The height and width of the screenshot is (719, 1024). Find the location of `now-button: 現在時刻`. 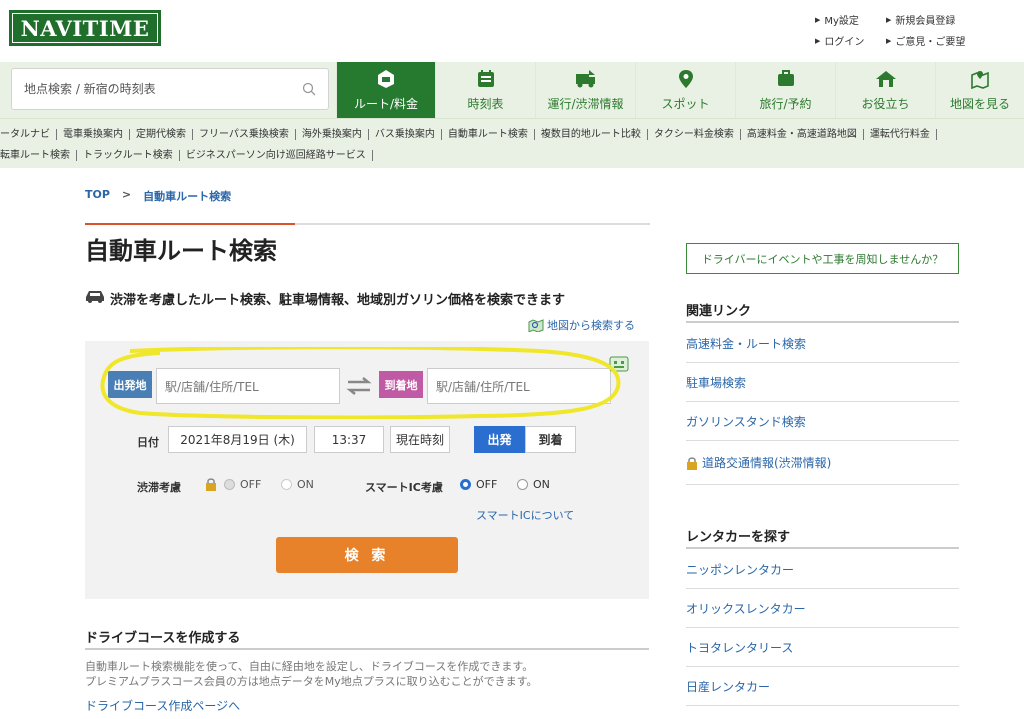

now-button: 現在時刻 is located at coordinates (420, 439).